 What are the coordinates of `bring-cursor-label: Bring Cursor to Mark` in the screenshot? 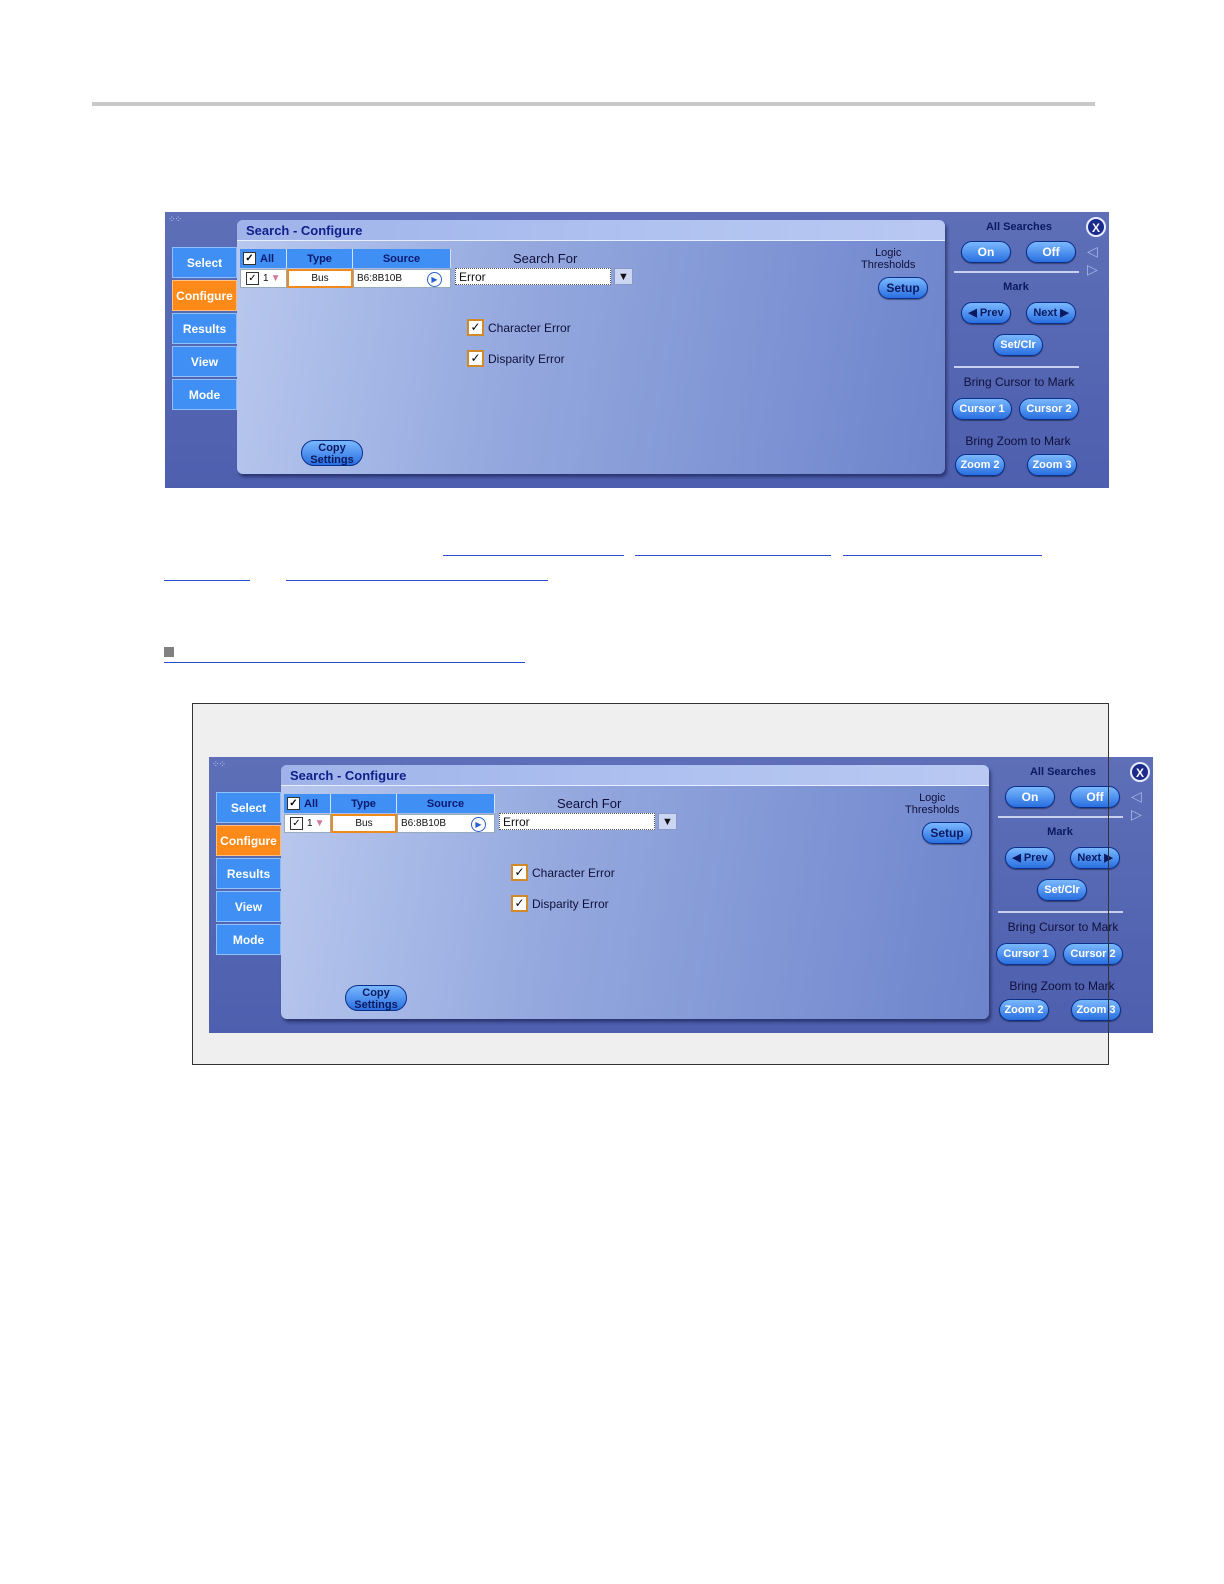 It's located at (1019, 382).